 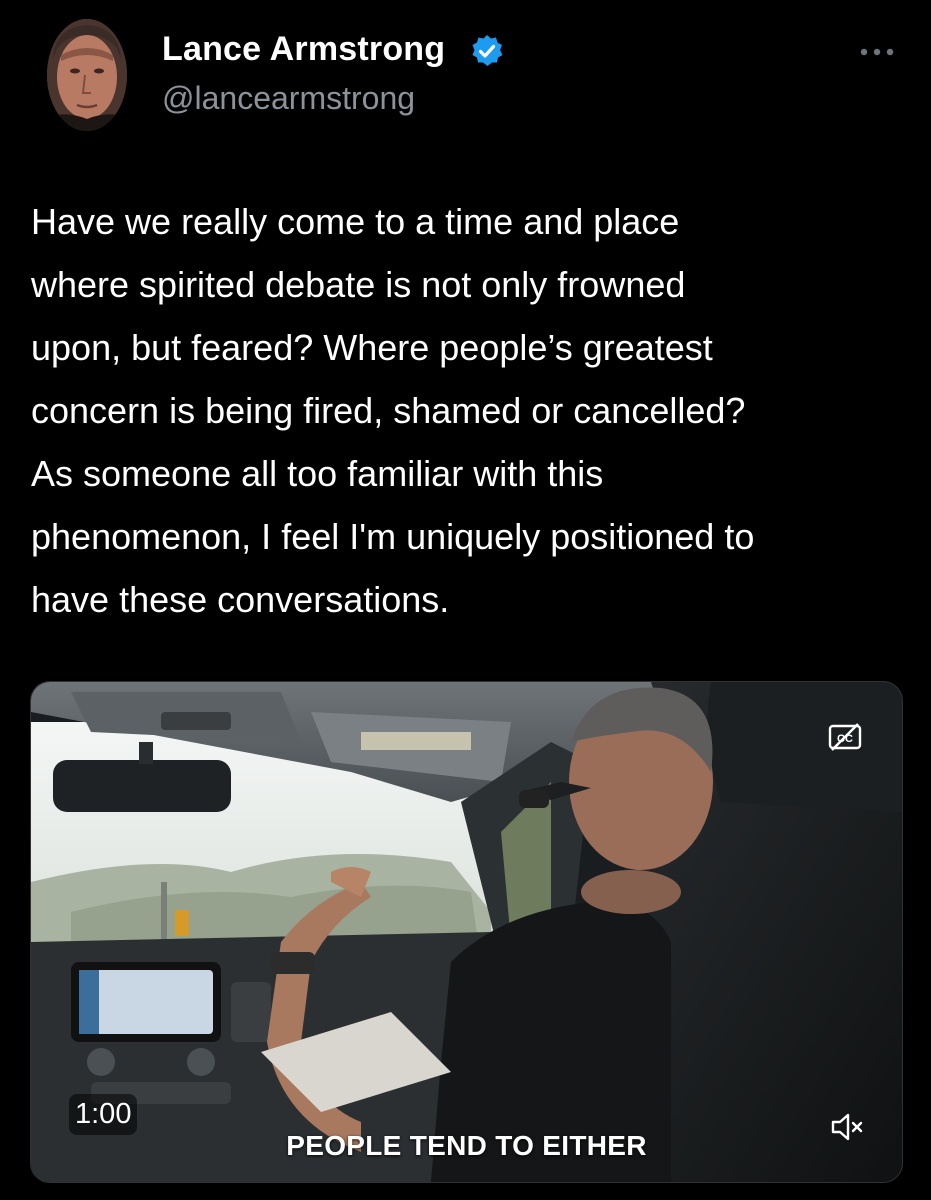 What do you see at coordinates (103, 1114) in the screenshot?
I see `video-duration: 1:00` at bounding box center [103, 1114].